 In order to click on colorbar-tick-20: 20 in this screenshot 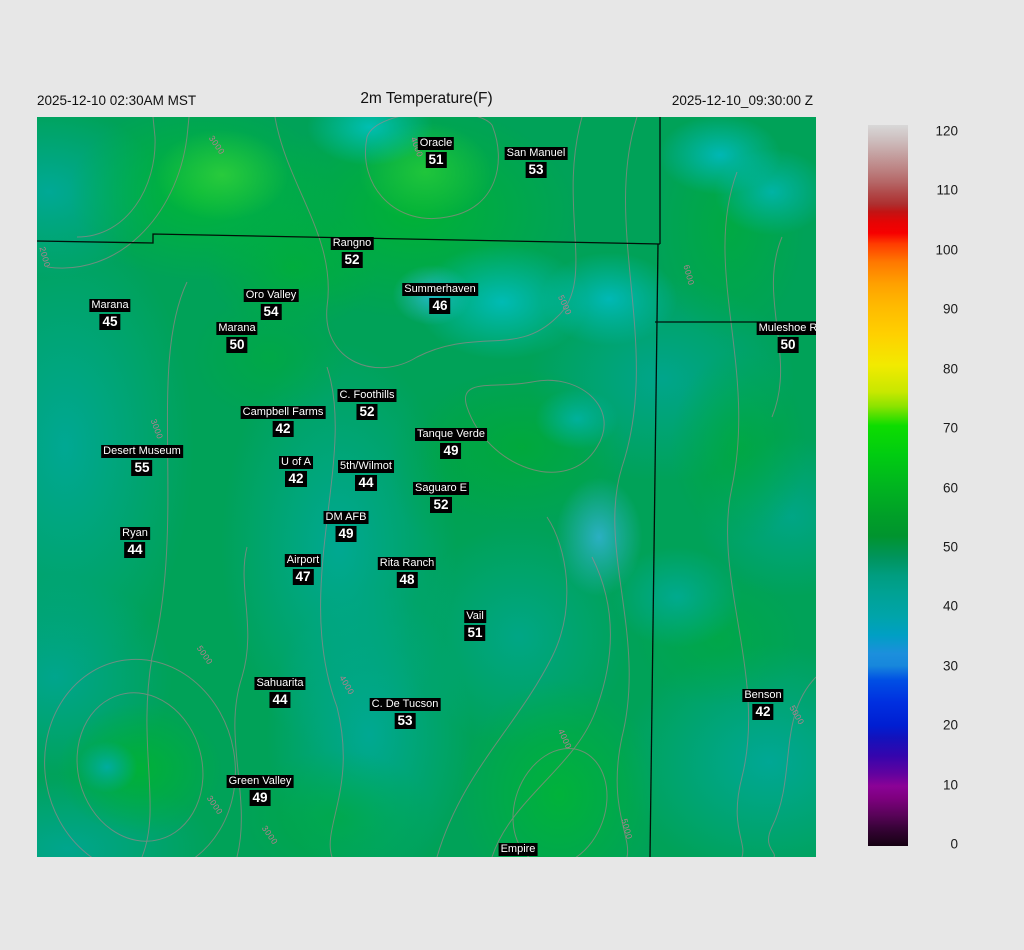, I will do `click(950, 725)`.